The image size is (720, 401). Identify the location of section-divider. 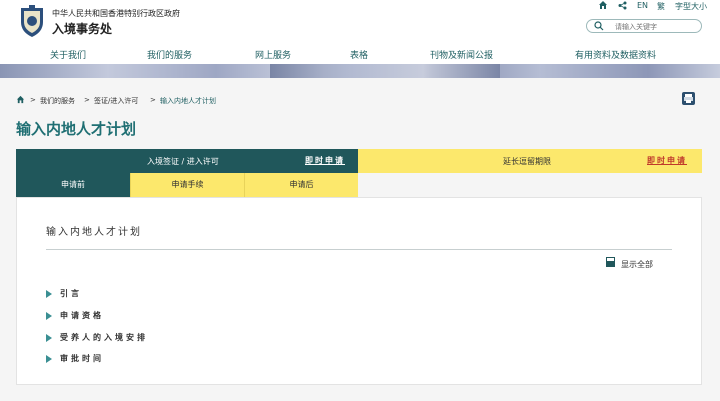
(359, 249).